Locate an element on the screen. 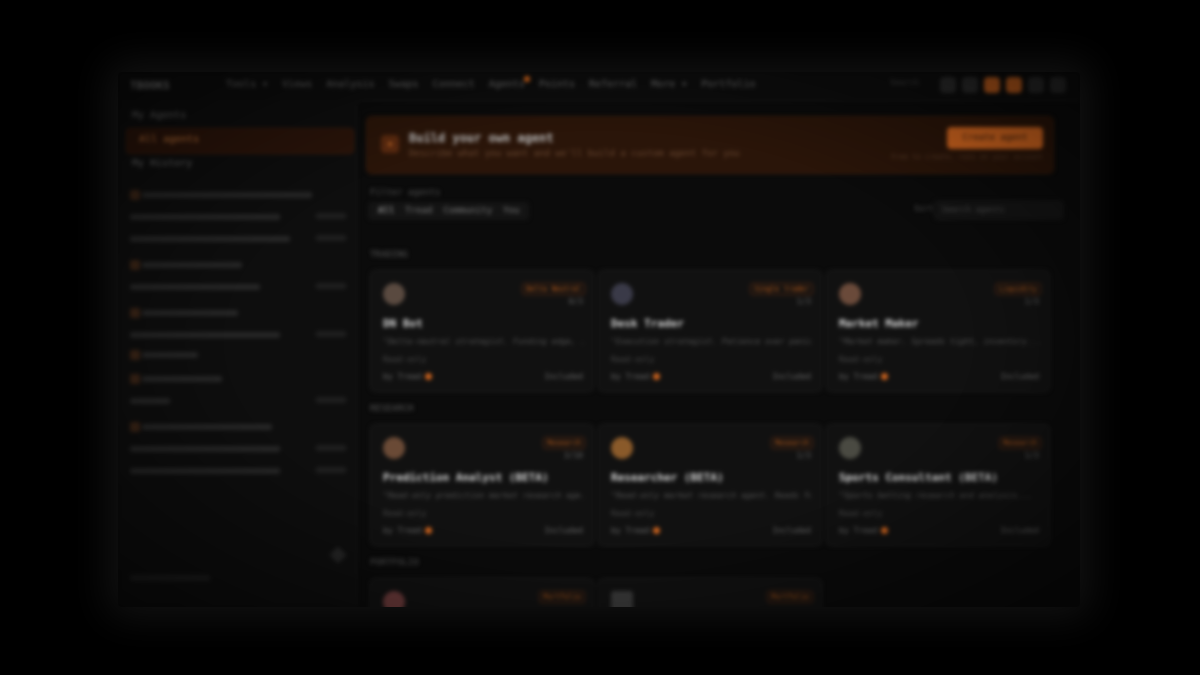 The width and height of the screenshot is (1200, 675). sidebar-footer is located at coordinates (170, 578).